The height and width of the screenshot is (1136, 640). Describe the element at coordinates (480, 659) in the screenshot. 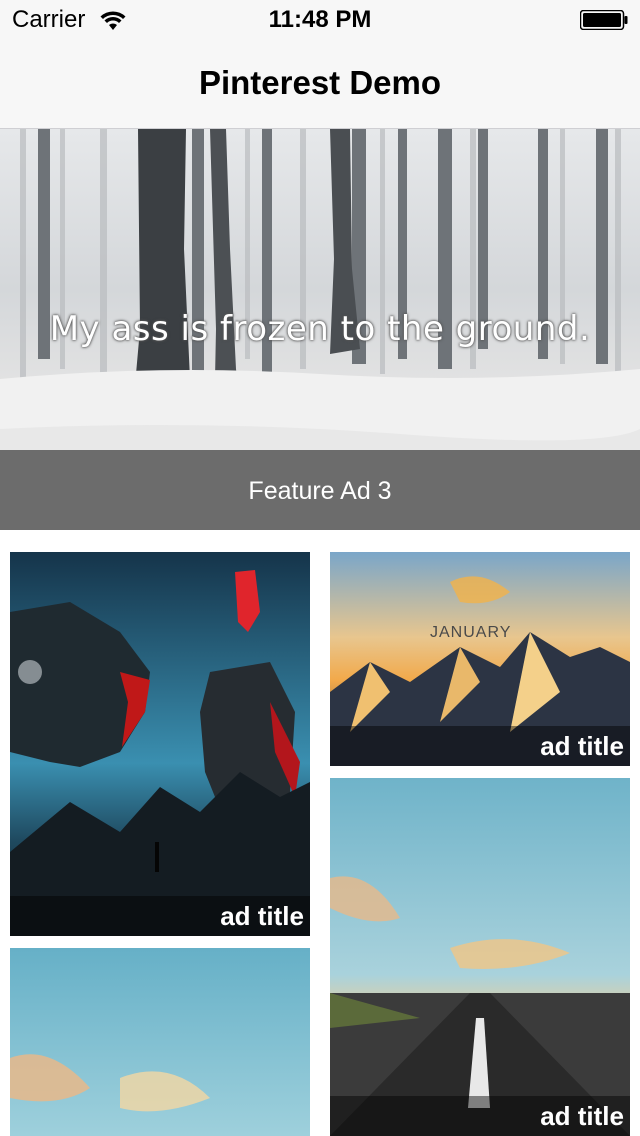

I see `pin-tile: JANUARY ad title` at that location.